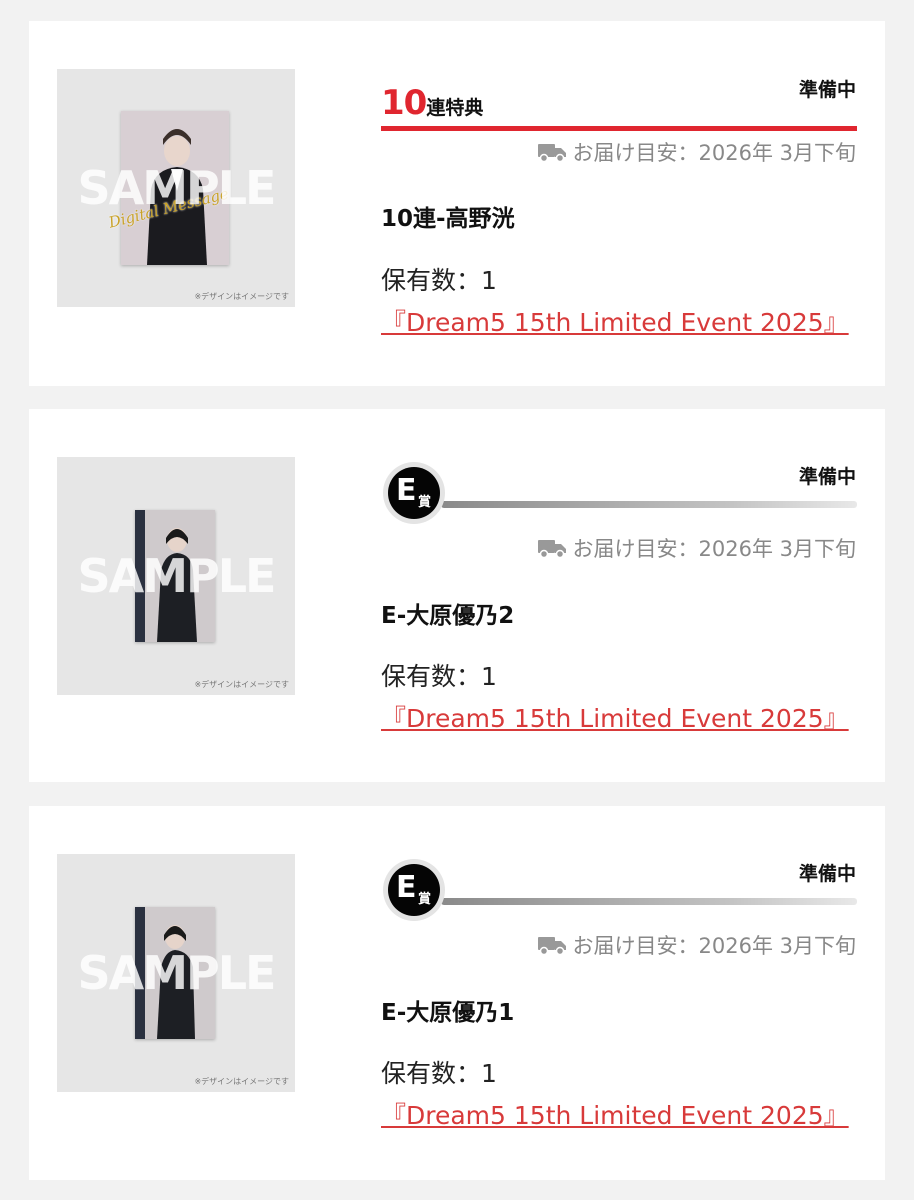 The image size is (914, 1200). Describe the element at coordinates (455, 108) in the screenshot. I see `rank-suffix: 連特典` at that location.